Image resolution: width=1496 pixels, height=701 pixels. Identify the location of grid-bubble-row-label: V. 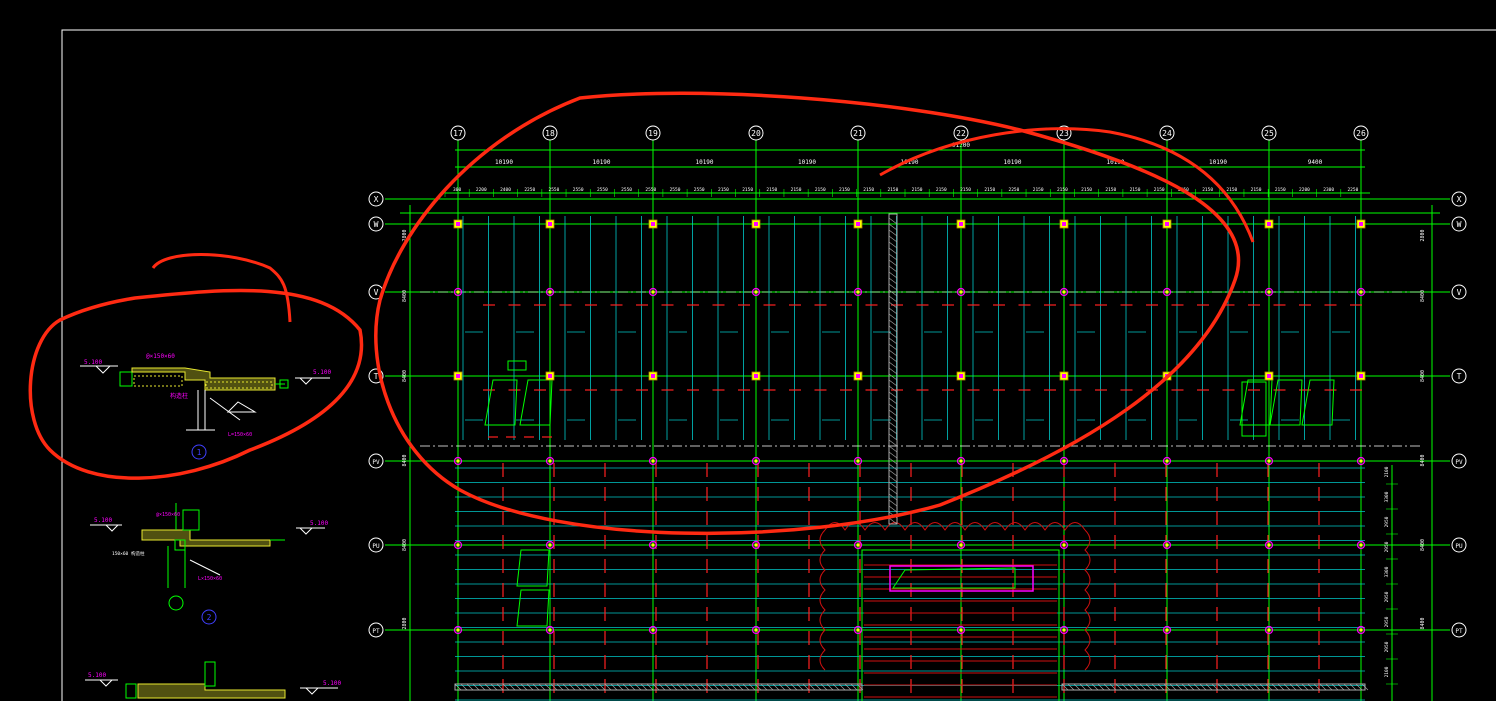
(376, 292).